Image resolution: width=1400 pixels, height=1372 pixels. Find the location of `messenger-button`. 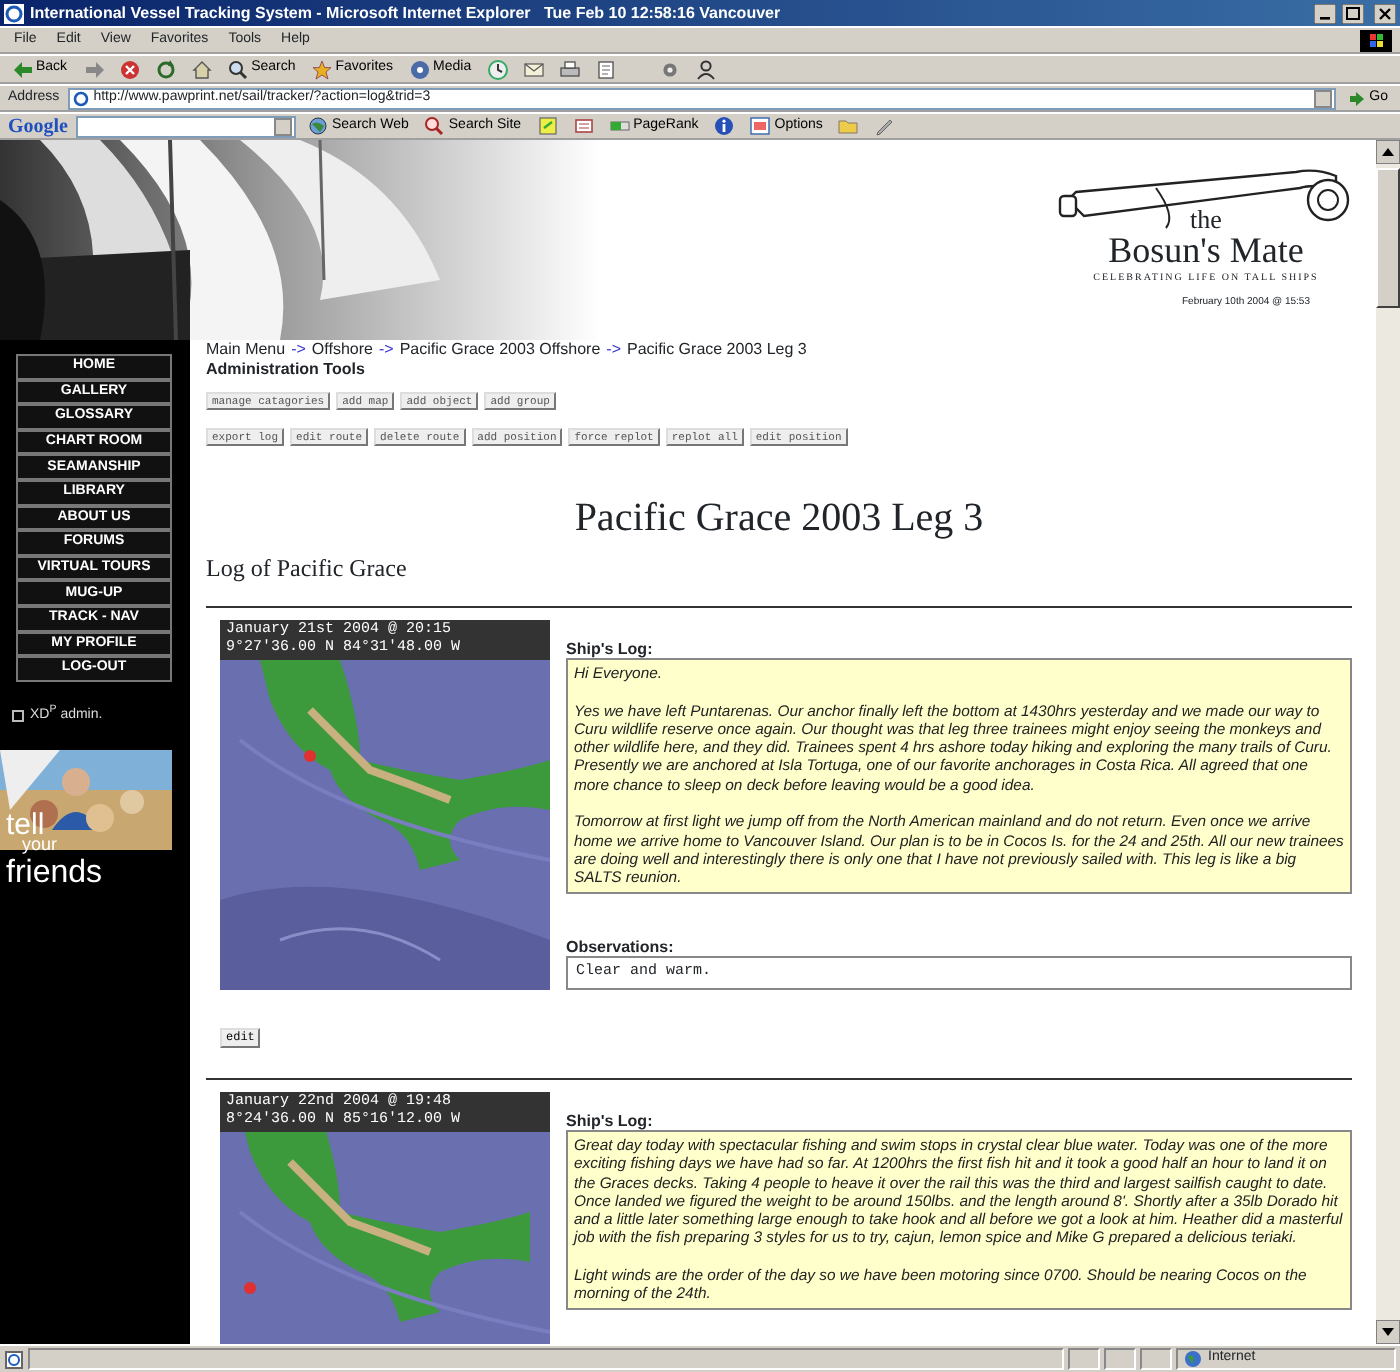

messenger-button is located at coordinates (705, 69).